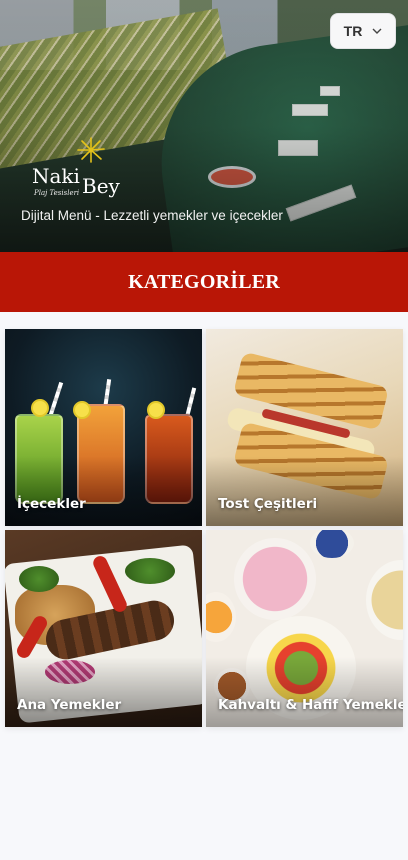 Image resolution: width=408 pixels, height=860 pixels. What do you see at coordinates (275, 579) in the screenshot?
I see `food-smoothie-bowl` at bounding box center [275, 579].